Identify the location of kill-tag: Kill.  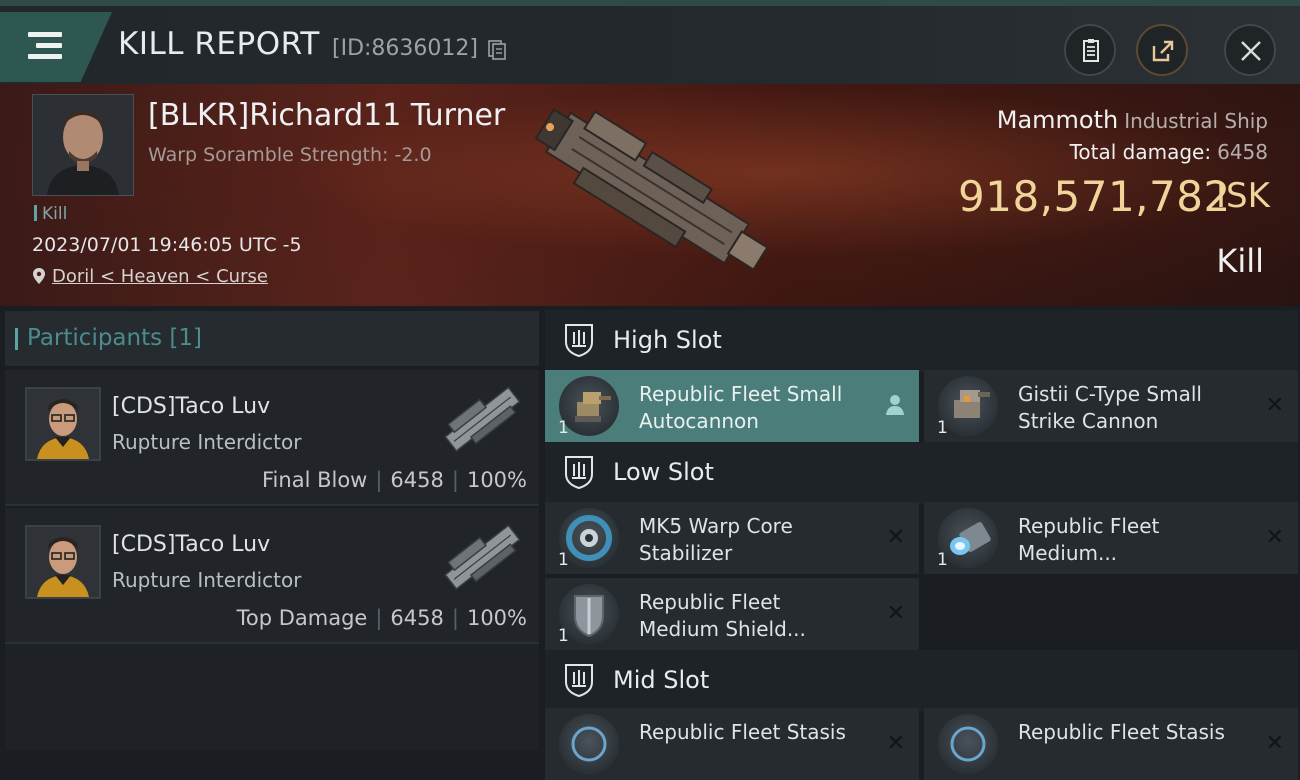
(50, 214).